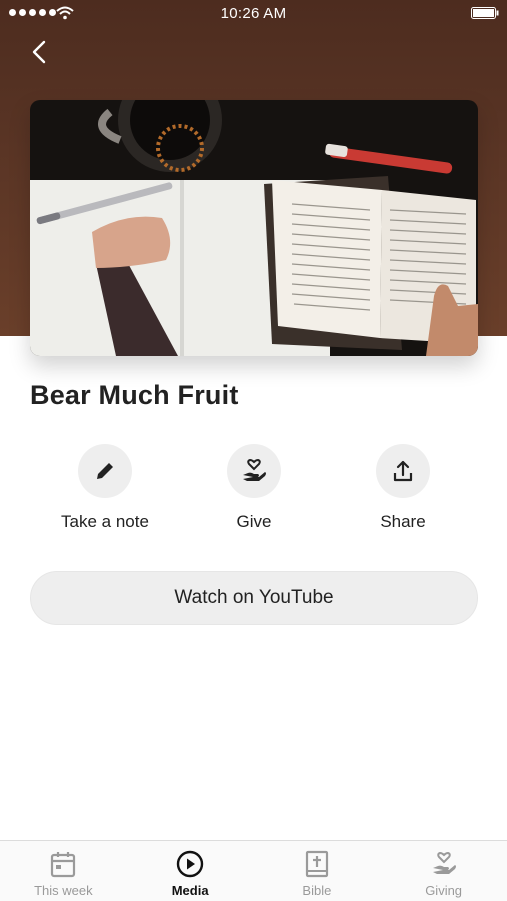  Describe the element at coordinates (63, 890) in the screenshot. I see `tab-label-this-week: This week` at that location.